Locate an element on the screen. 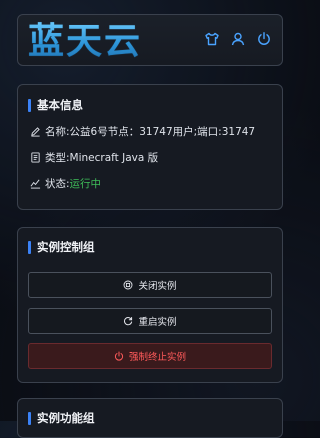 The width and height of the screenshot is (320, 438). force-stop-instance-button: 强制终止实例 is located at coordinates (150, 356).